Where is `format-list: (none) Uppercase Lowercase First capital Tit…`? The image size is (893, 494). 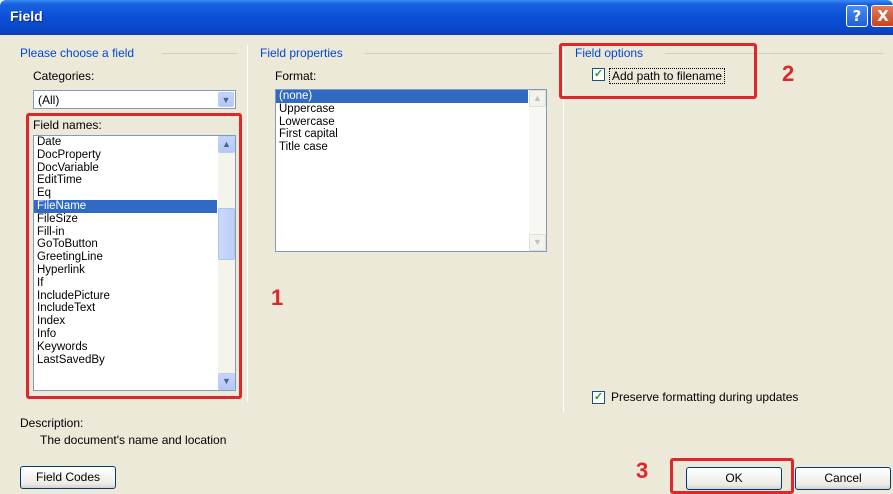
format-list: (none) Uppercase Lowercase First capital Tit… is located at coordinates (411, 170).